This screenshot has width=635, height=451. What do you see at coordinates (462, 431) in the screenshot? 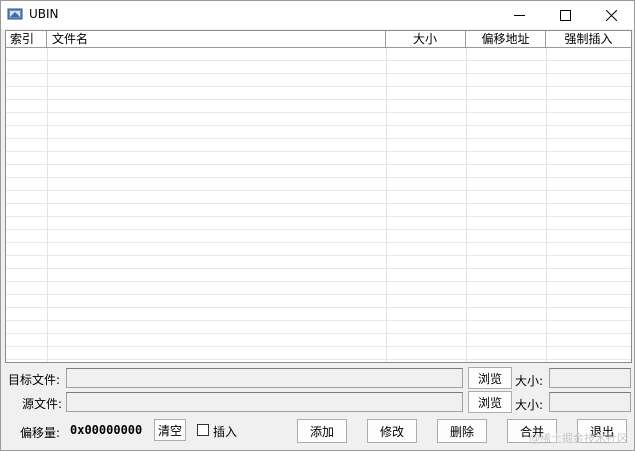
I see `delete-button: 删除` at bounding box center [462, 431].